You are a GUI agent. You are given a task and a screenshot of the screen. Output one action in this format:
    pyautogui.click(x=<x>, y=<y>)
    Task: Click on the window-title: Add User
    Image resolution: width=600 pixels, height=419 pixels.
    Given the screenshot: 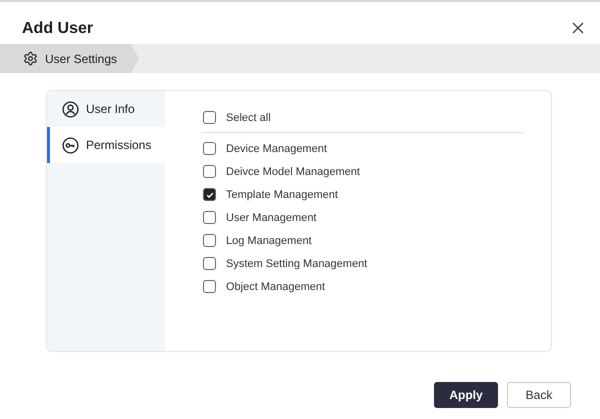 What is the action you would take?
    pyautogui.click(x=58, y=29)
    